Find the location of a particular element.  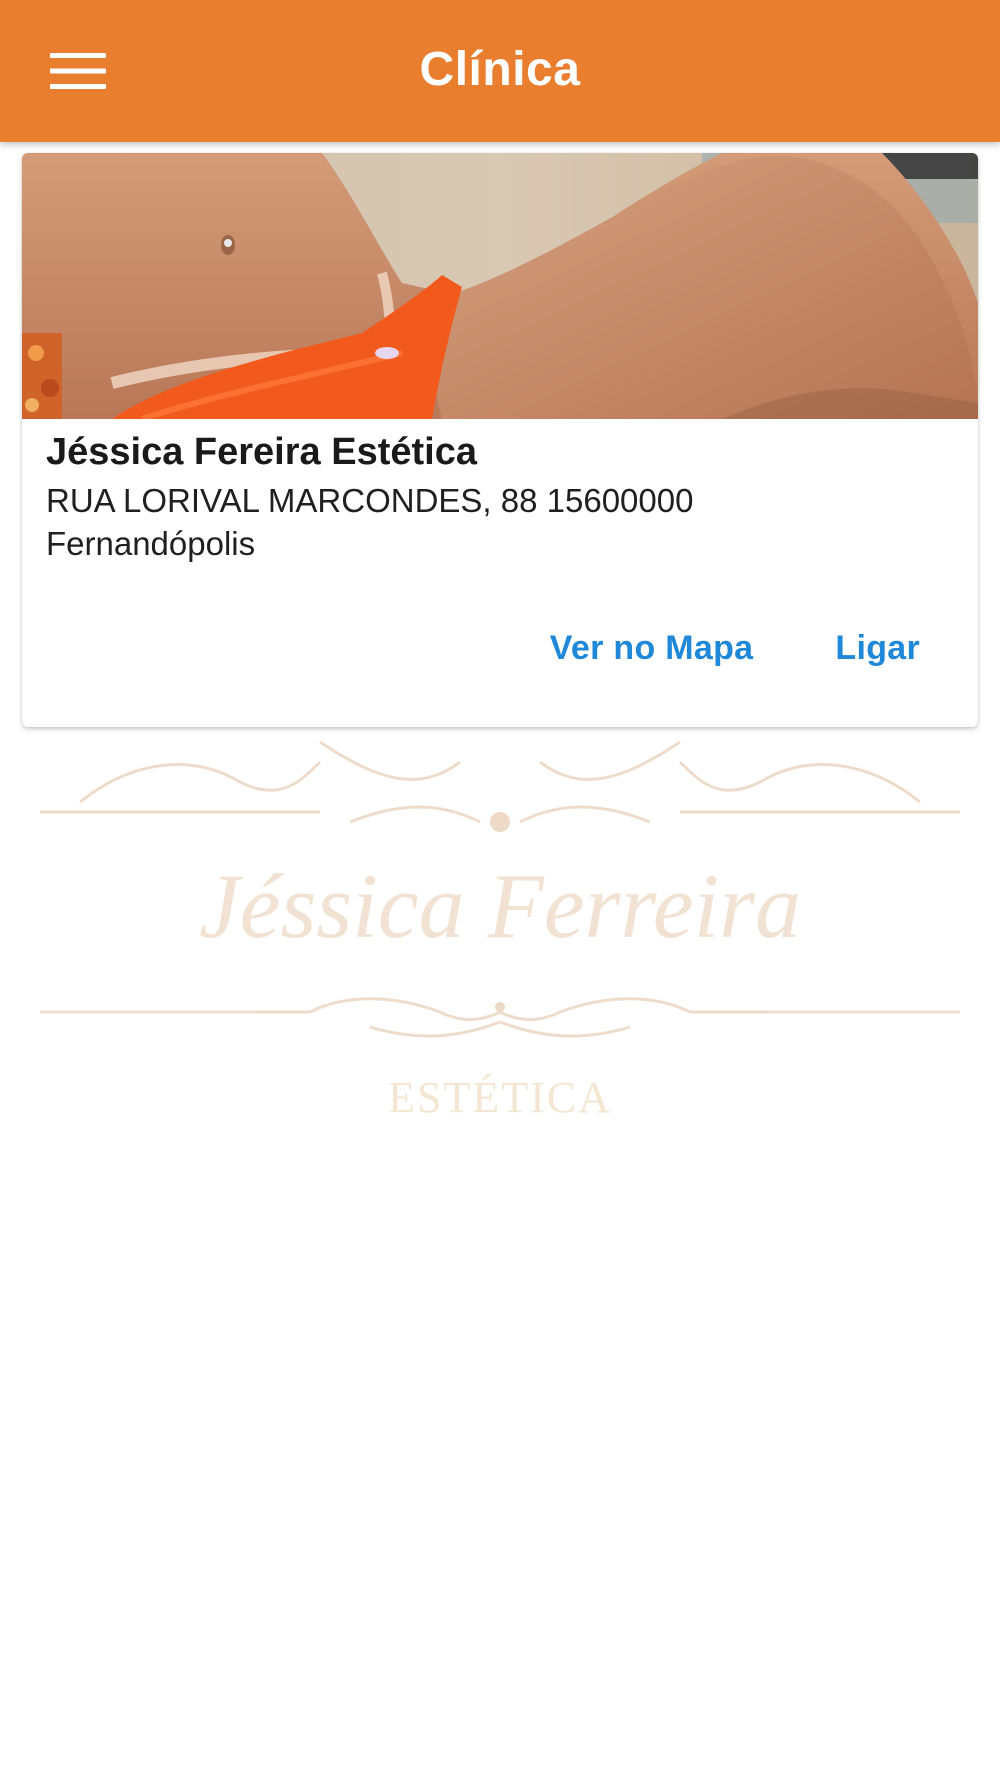

hamburger-menu-icon is located at coordinates (78, 71).